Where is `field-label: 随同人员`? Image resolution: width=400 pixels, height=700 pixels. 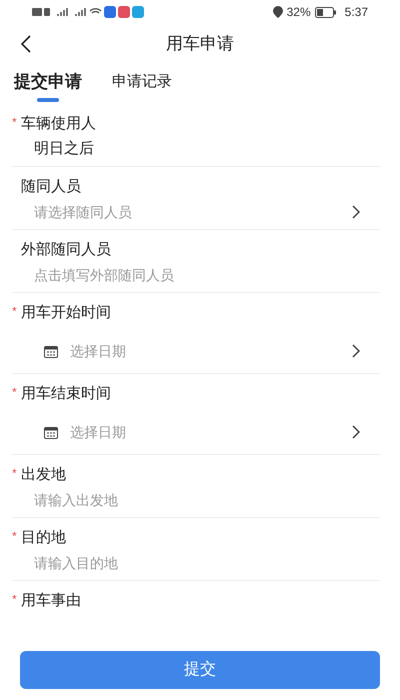
field-label: 随同人员 is located at coordinates (51, 186).